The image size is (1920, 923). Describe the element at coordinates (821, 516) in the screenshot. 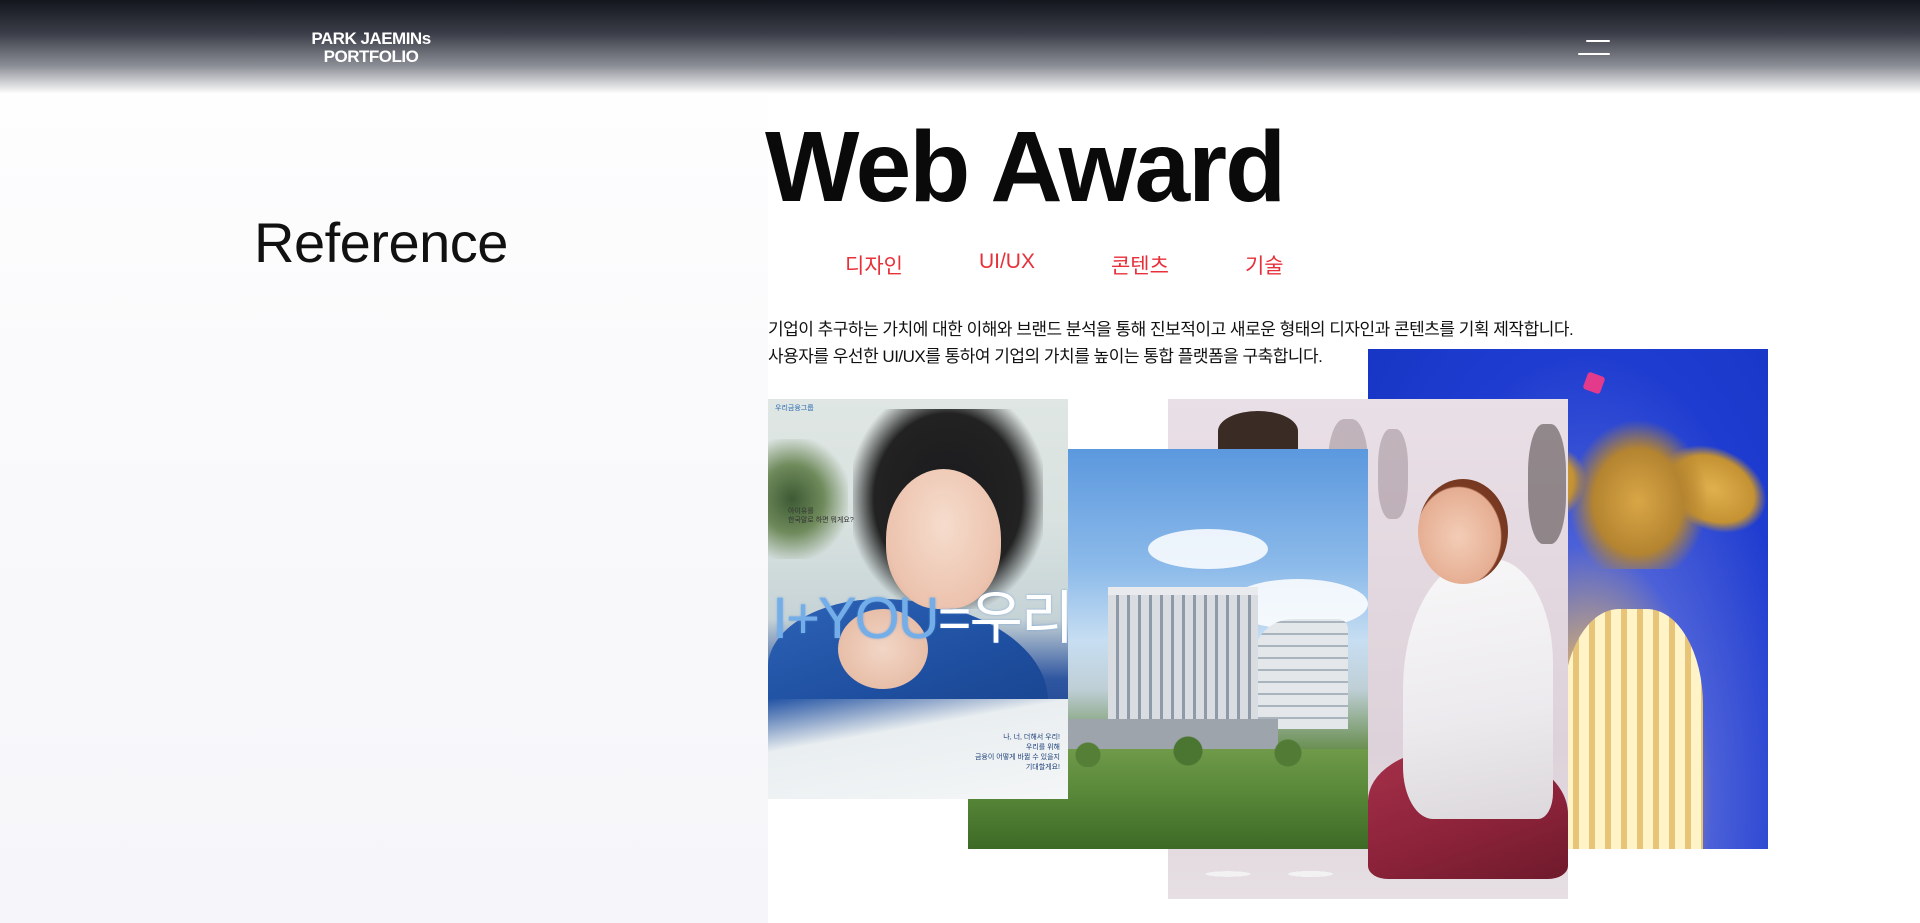

I see `ad-small-copy: 아이유를 한국말로 하면 뭐게요?` at that location.